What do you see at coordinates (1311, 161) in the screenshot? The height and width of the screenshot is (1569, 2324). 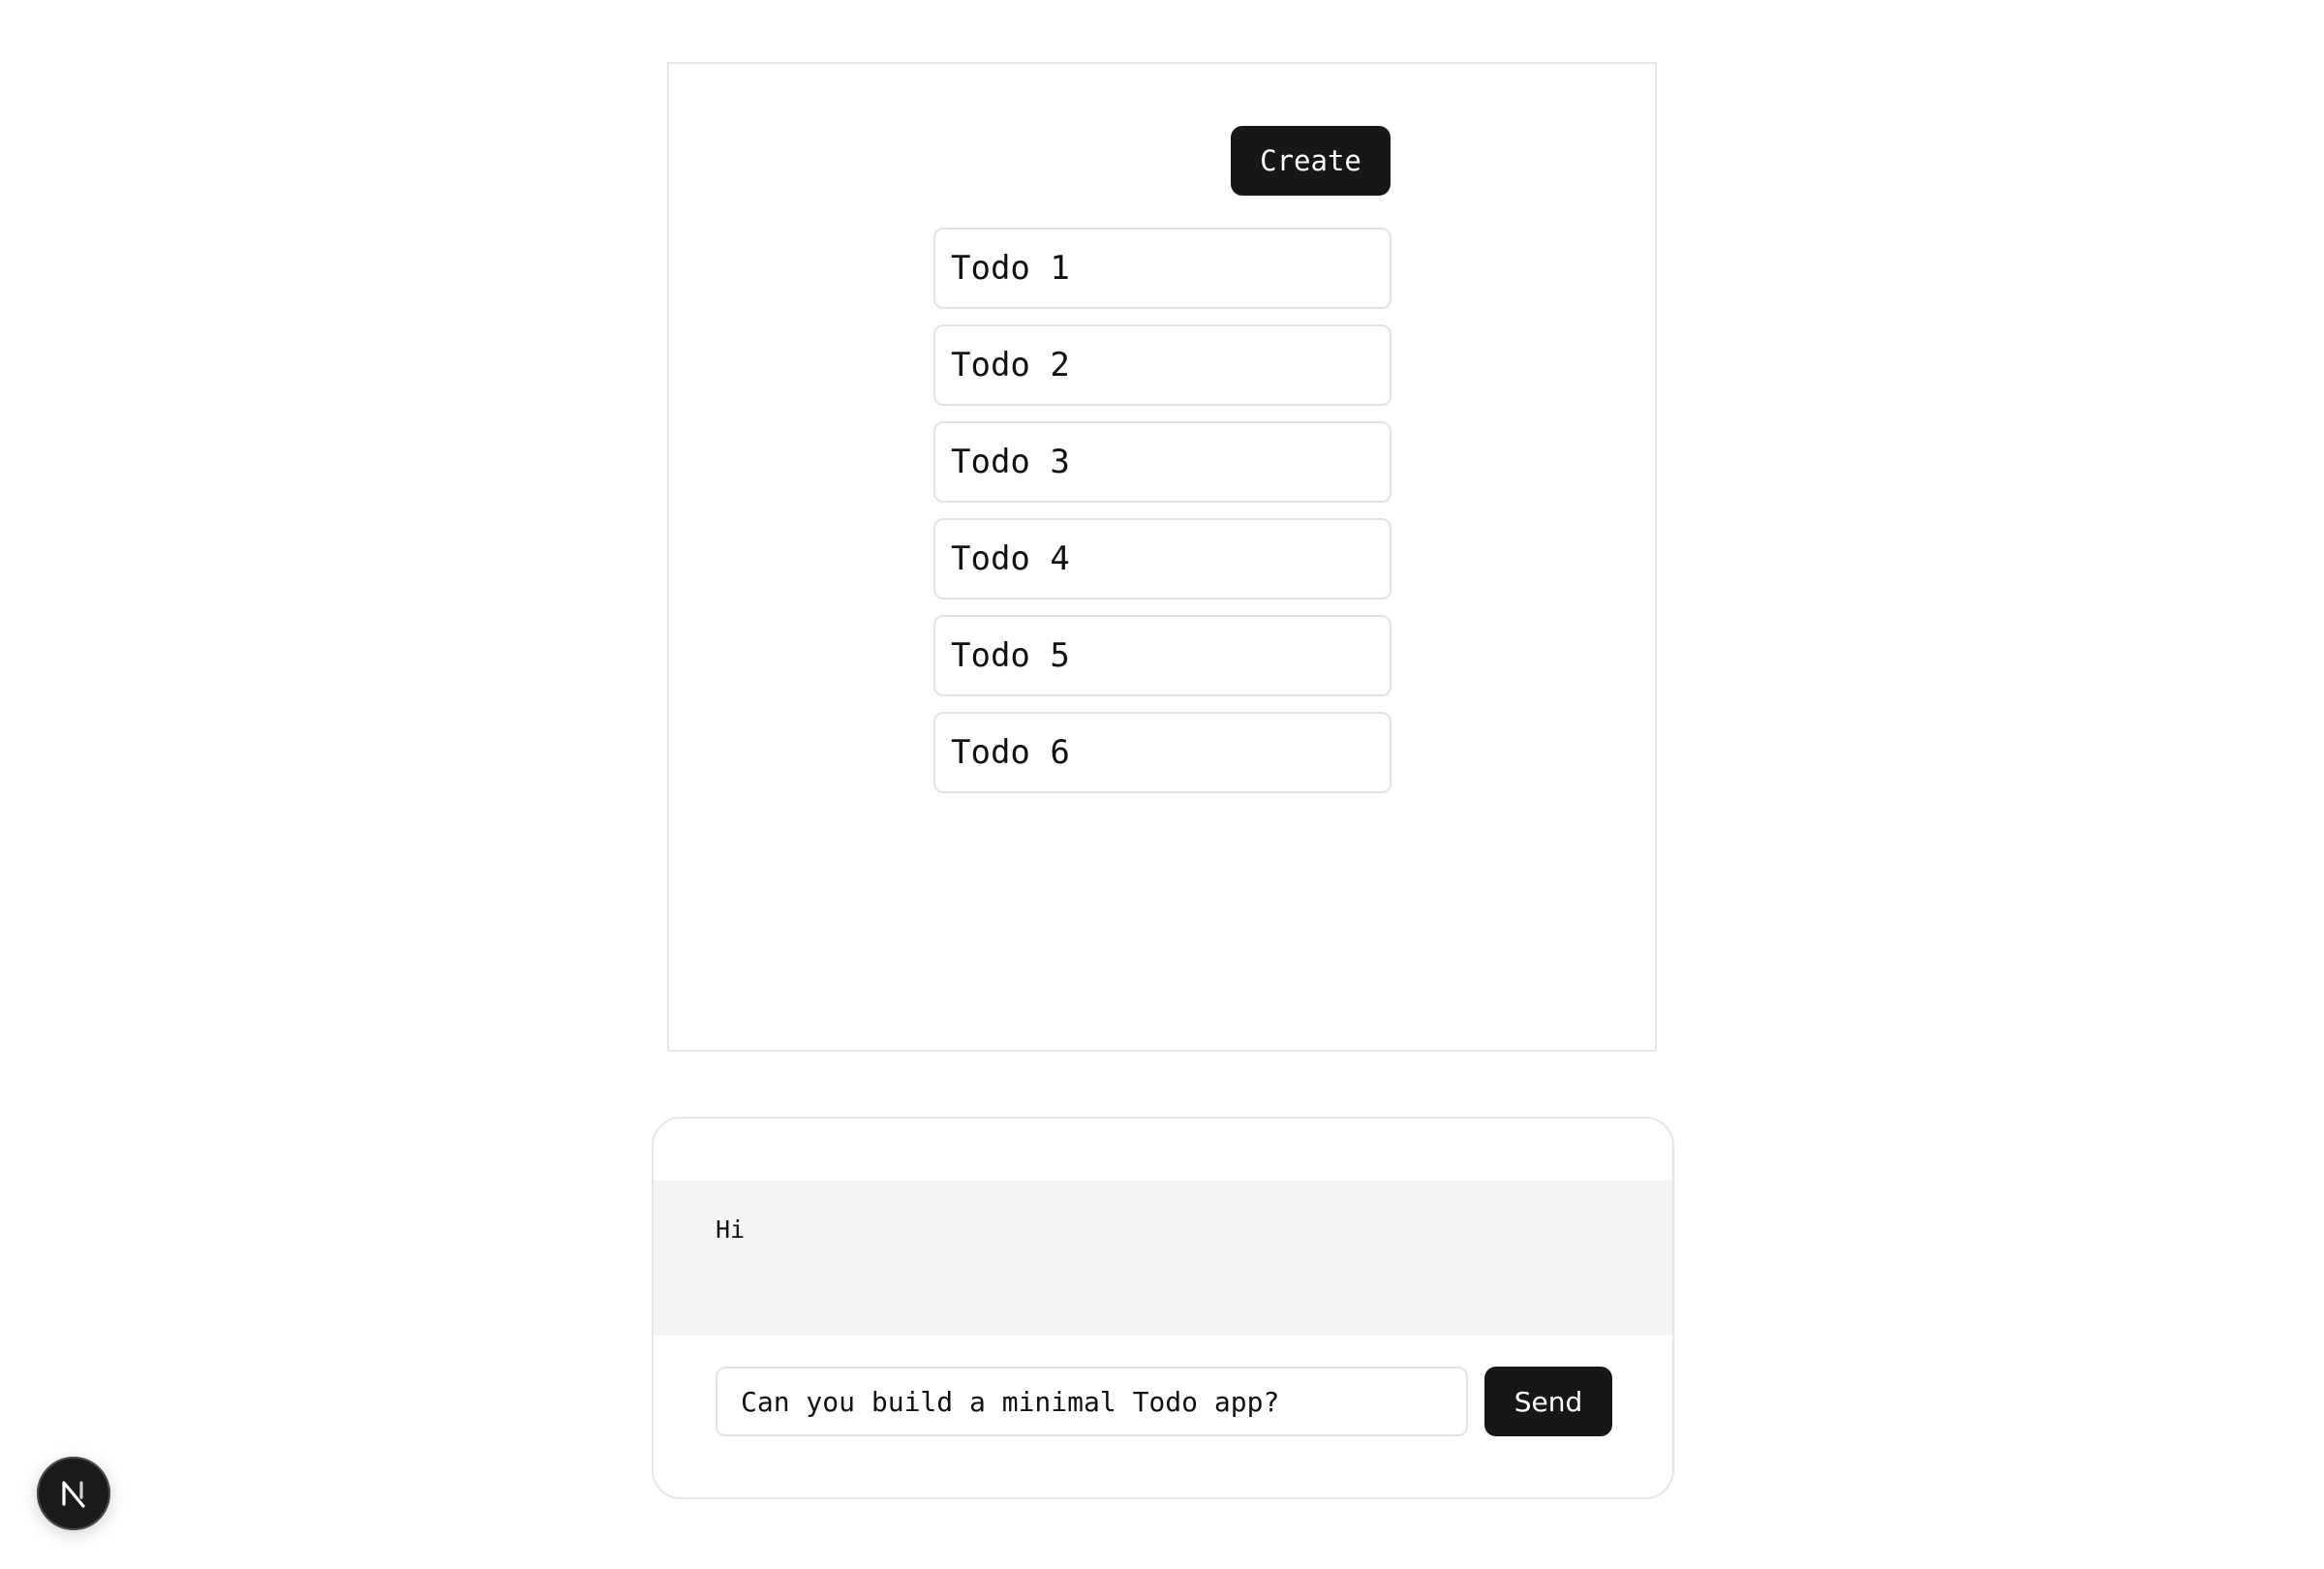 I see `create-button: Create` at bounding box center [1311, 161].